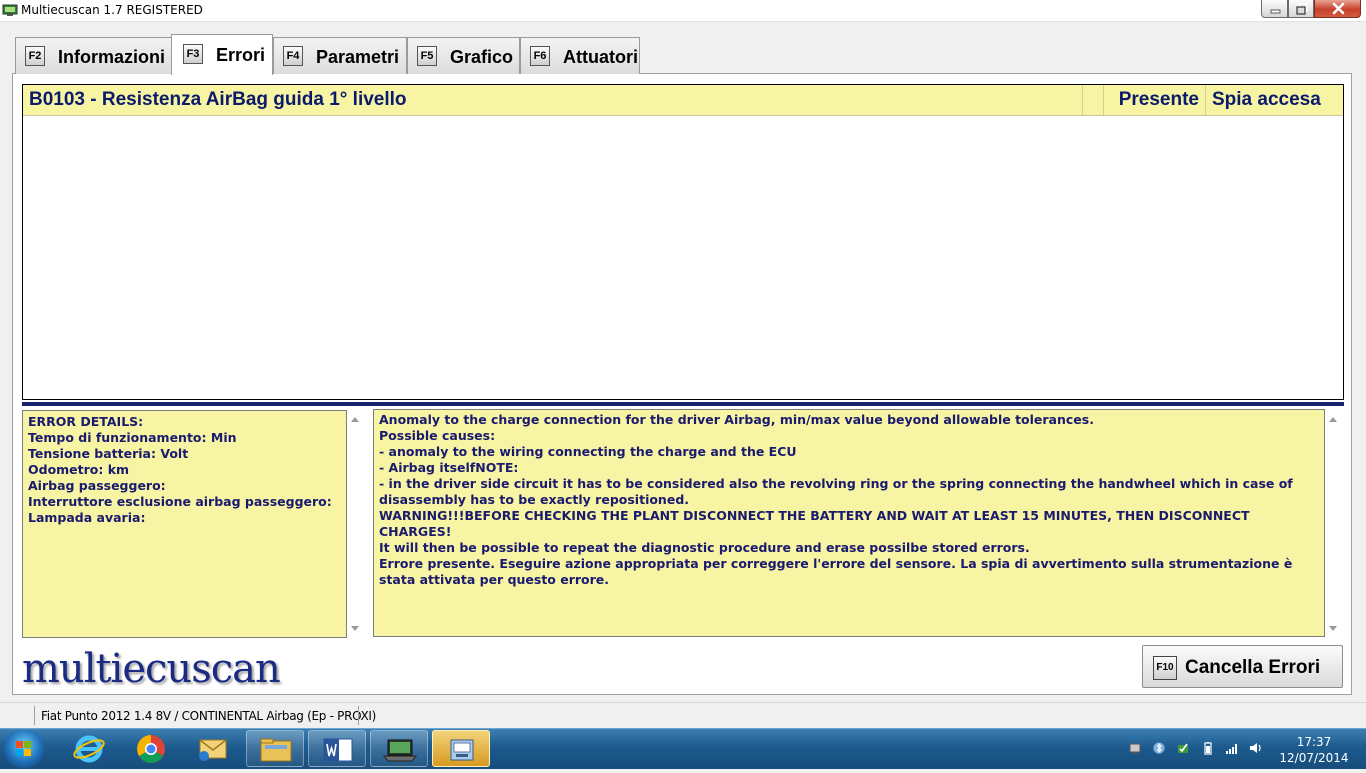 This screenshot has height=773, width=1366. Describe the element at coordinates (1314, 758) in the screenshot. I see `clock-date: 12/07/2014` at that location.